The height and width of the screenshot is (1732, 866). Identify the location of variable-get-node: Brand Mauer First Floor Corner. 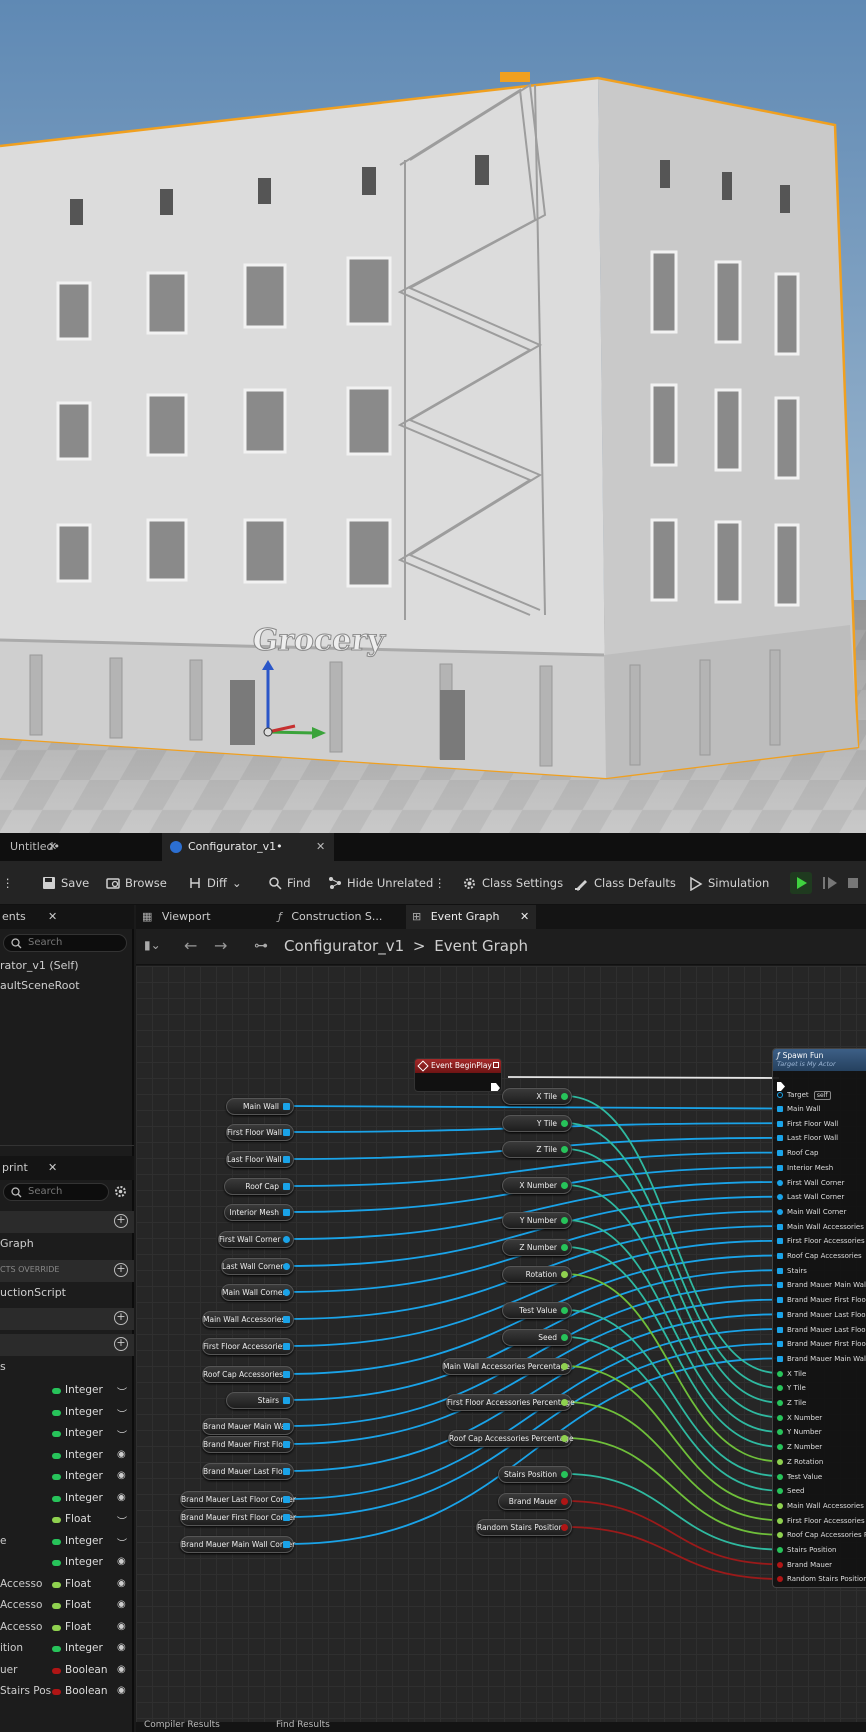
(238, 1517).